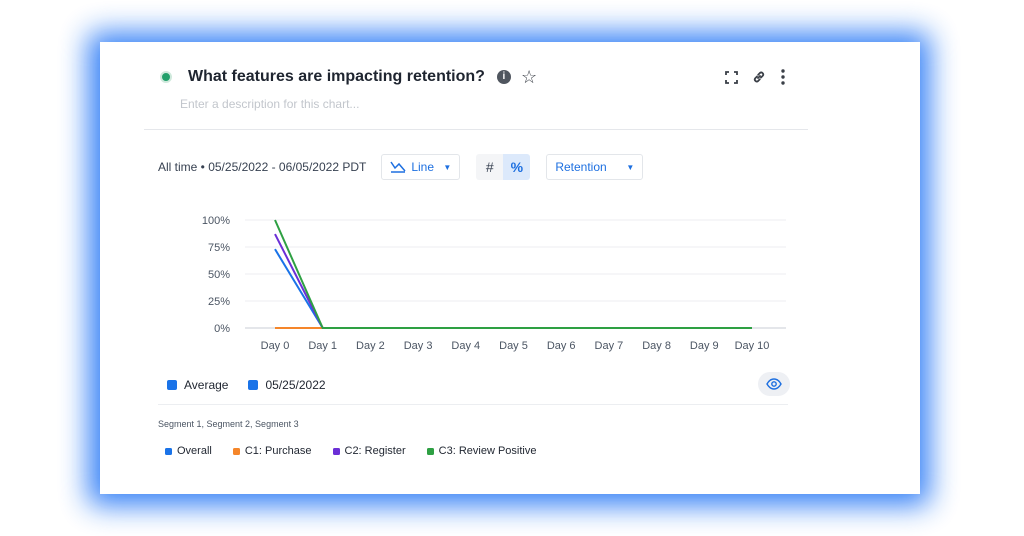  I want to click on x-tick-label: Day 2, so click(370, 346).